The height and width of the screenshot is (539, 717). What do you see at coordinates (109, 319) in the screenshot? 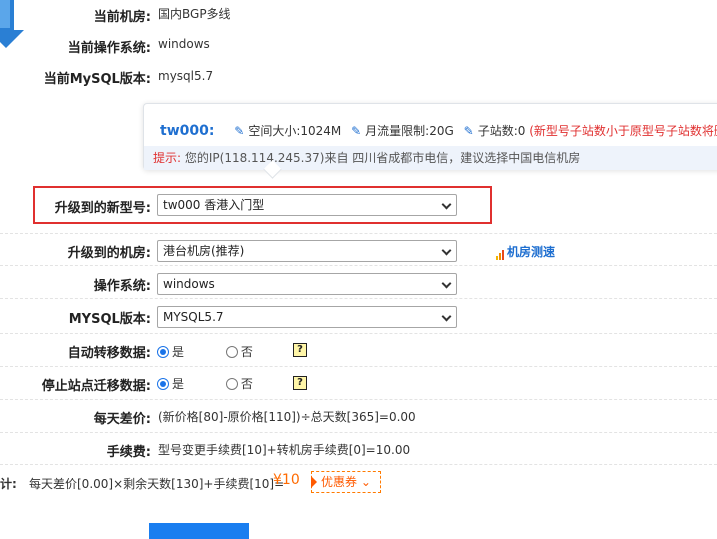
I see `mysql-label: MYSQL版本:` at bounding box center [109, 319].